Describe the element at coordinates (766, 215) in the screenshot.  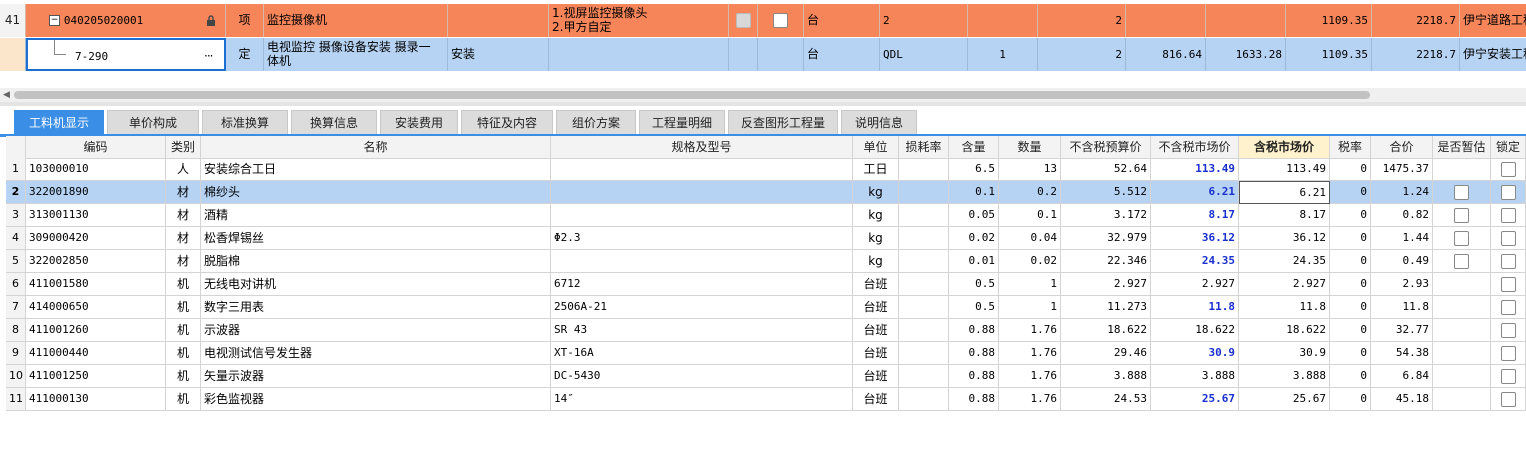
I see `table-row: 3 313001130 材酒精 kg 0.05 0.1 3.172 8.17 8.17 0 0.82` at that location.